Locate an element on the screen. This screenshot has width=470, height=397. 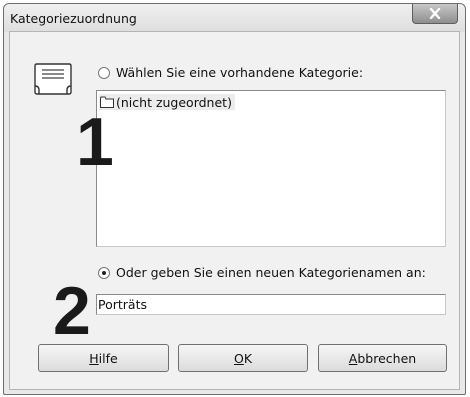
existing-category-label: Wählen Sie eine vorhandene Kategorie: is located at coordinates (239, 72).